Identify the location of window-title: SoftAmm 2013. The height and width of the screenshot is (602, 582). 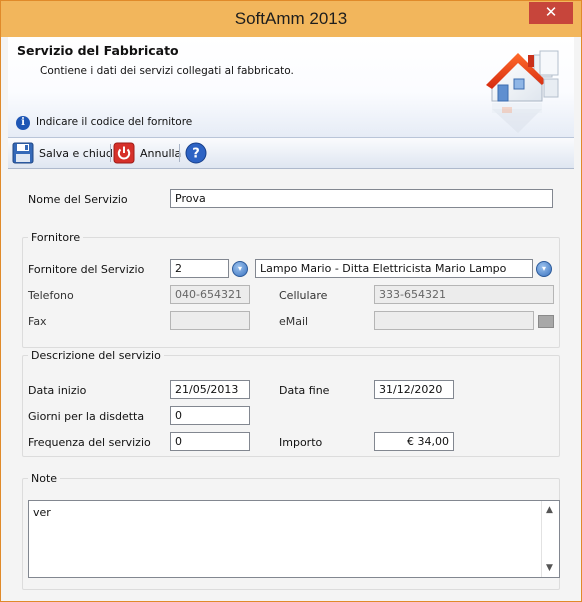
(291, 18).